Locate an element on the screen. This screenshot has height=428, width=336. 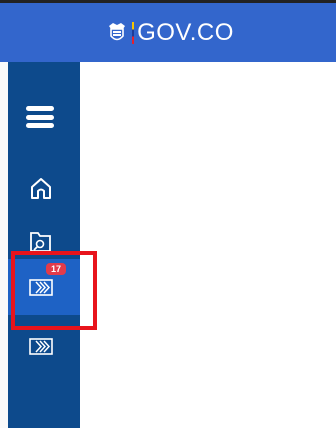
app-header: GOV.CO is located at coordinates (168, 32).